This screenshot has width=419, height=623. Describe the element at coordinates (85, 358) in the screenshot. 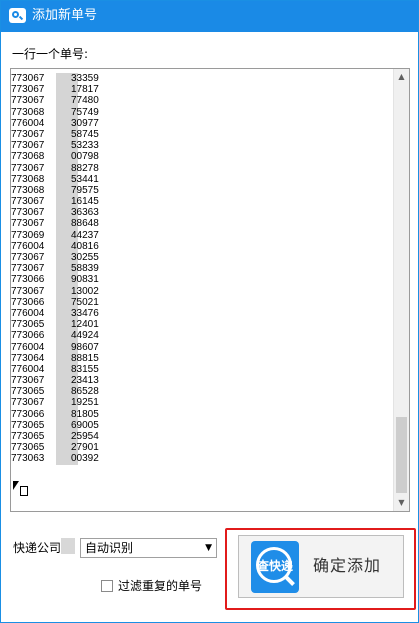

I see `tracking-suffix: 88815` at that location.